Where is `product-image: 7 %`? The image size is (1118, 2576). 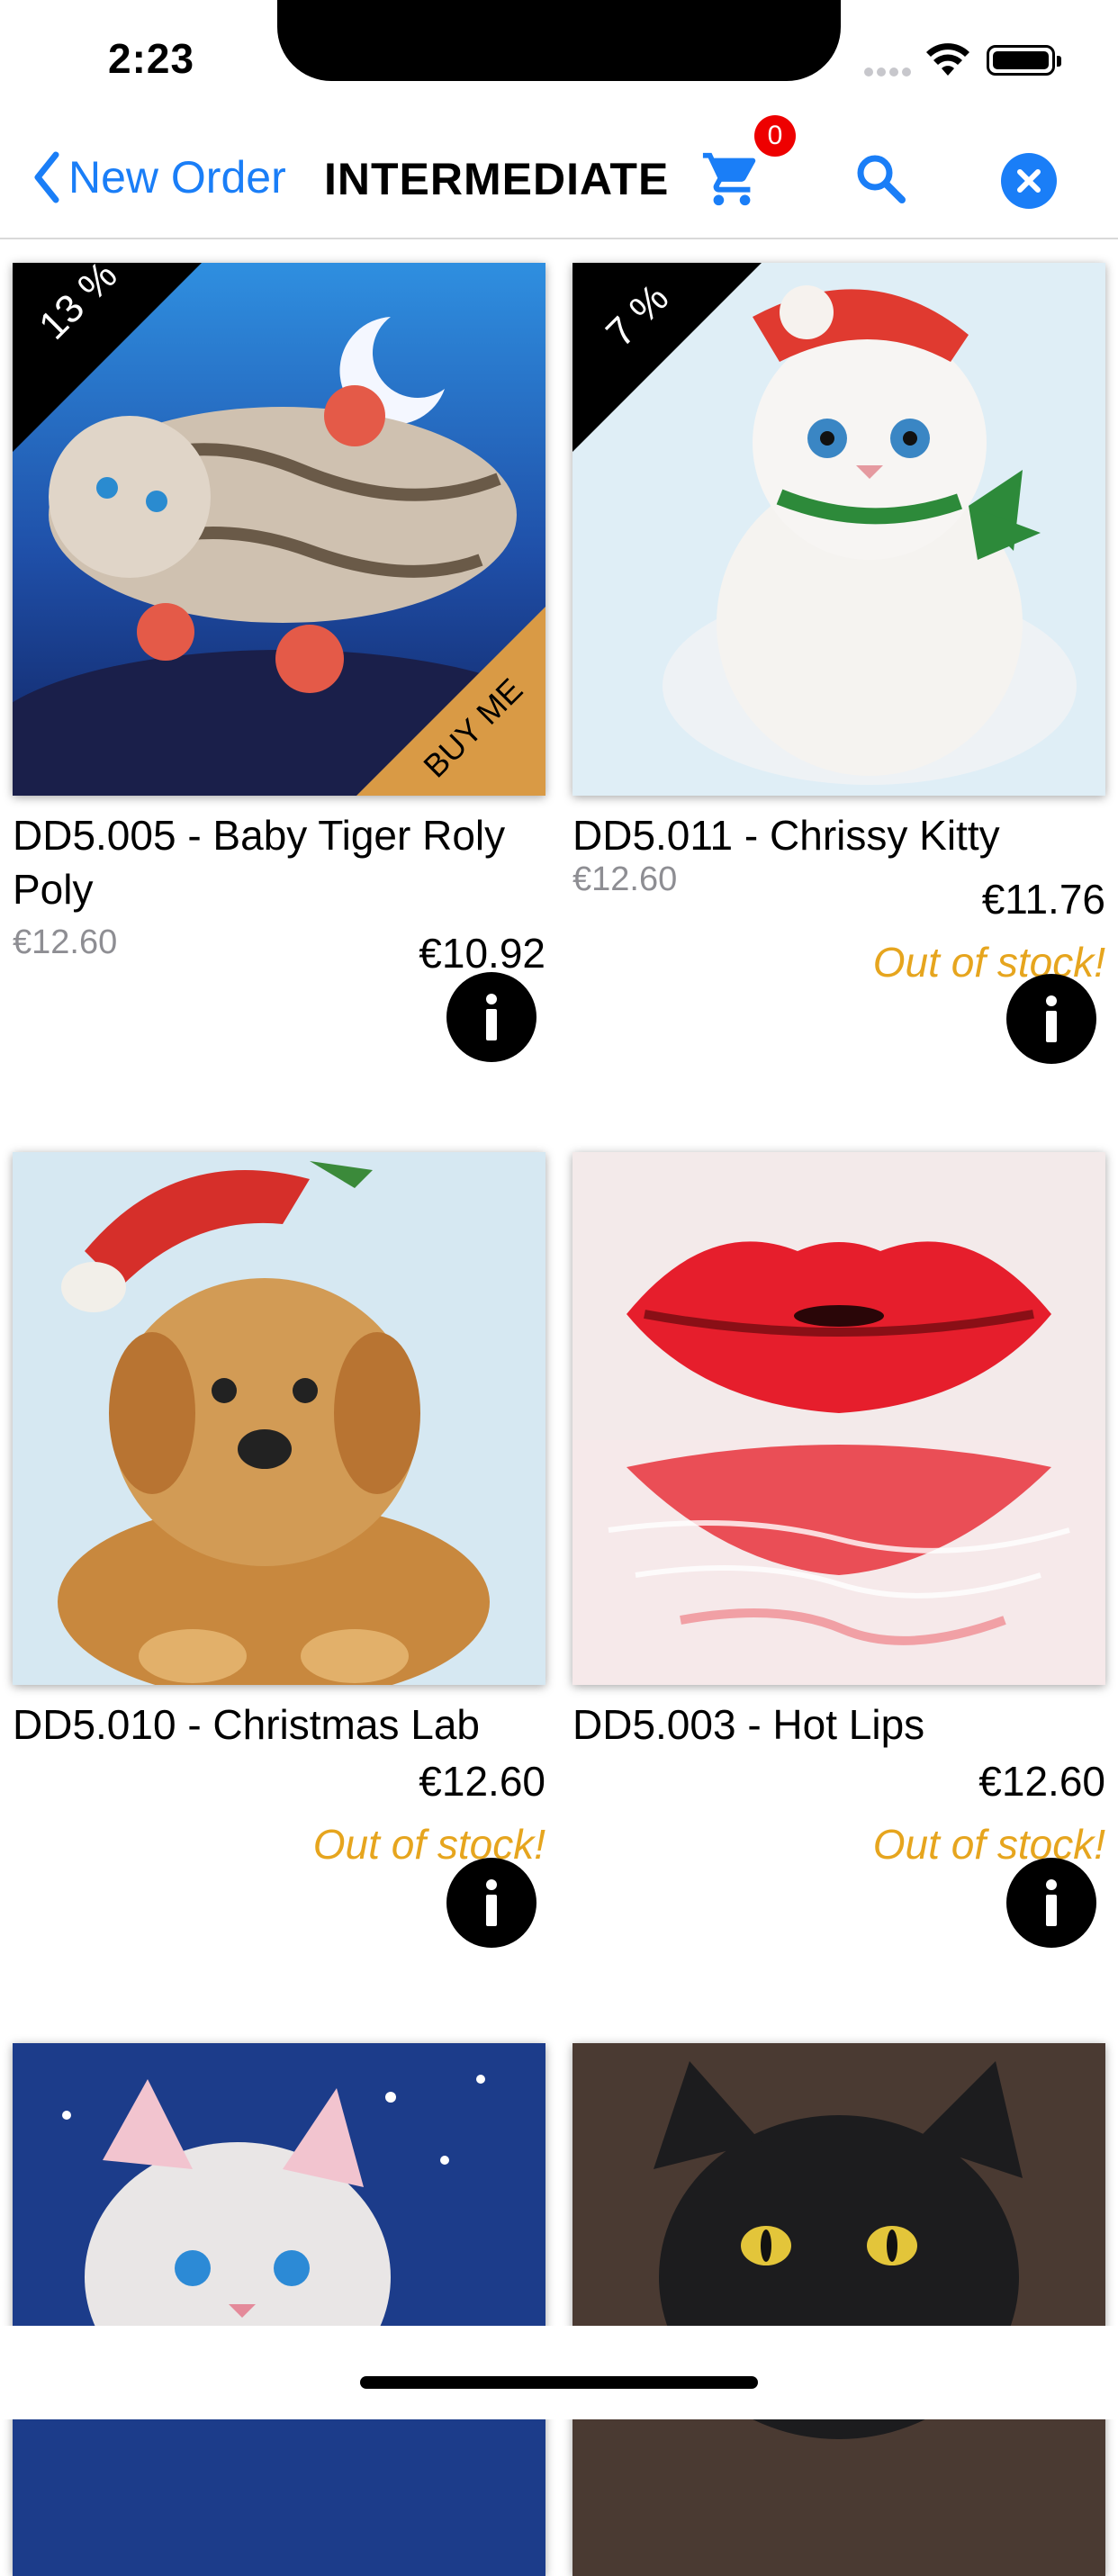 product-image: 7 % is located at coordinates (839, 529).